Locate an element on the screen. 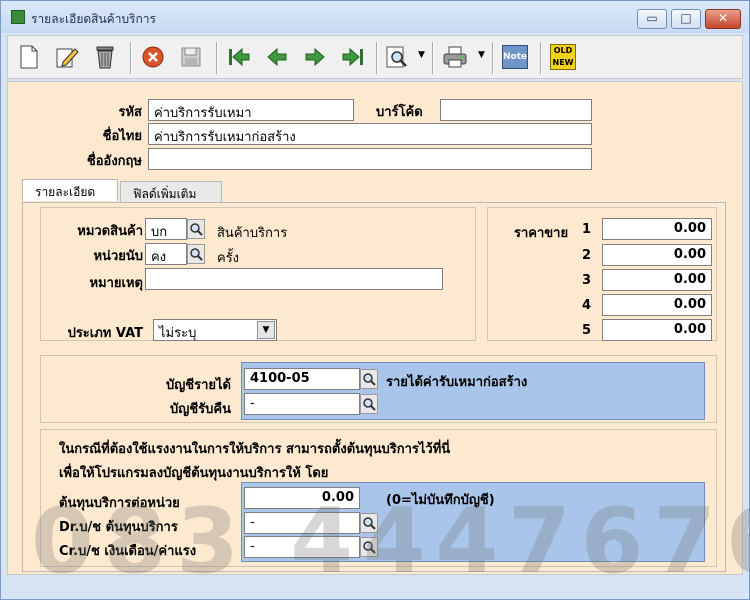 The height and width of the screenshot is (600, 750). price-2-field: 0.00 is located at coordinates (657, 255).